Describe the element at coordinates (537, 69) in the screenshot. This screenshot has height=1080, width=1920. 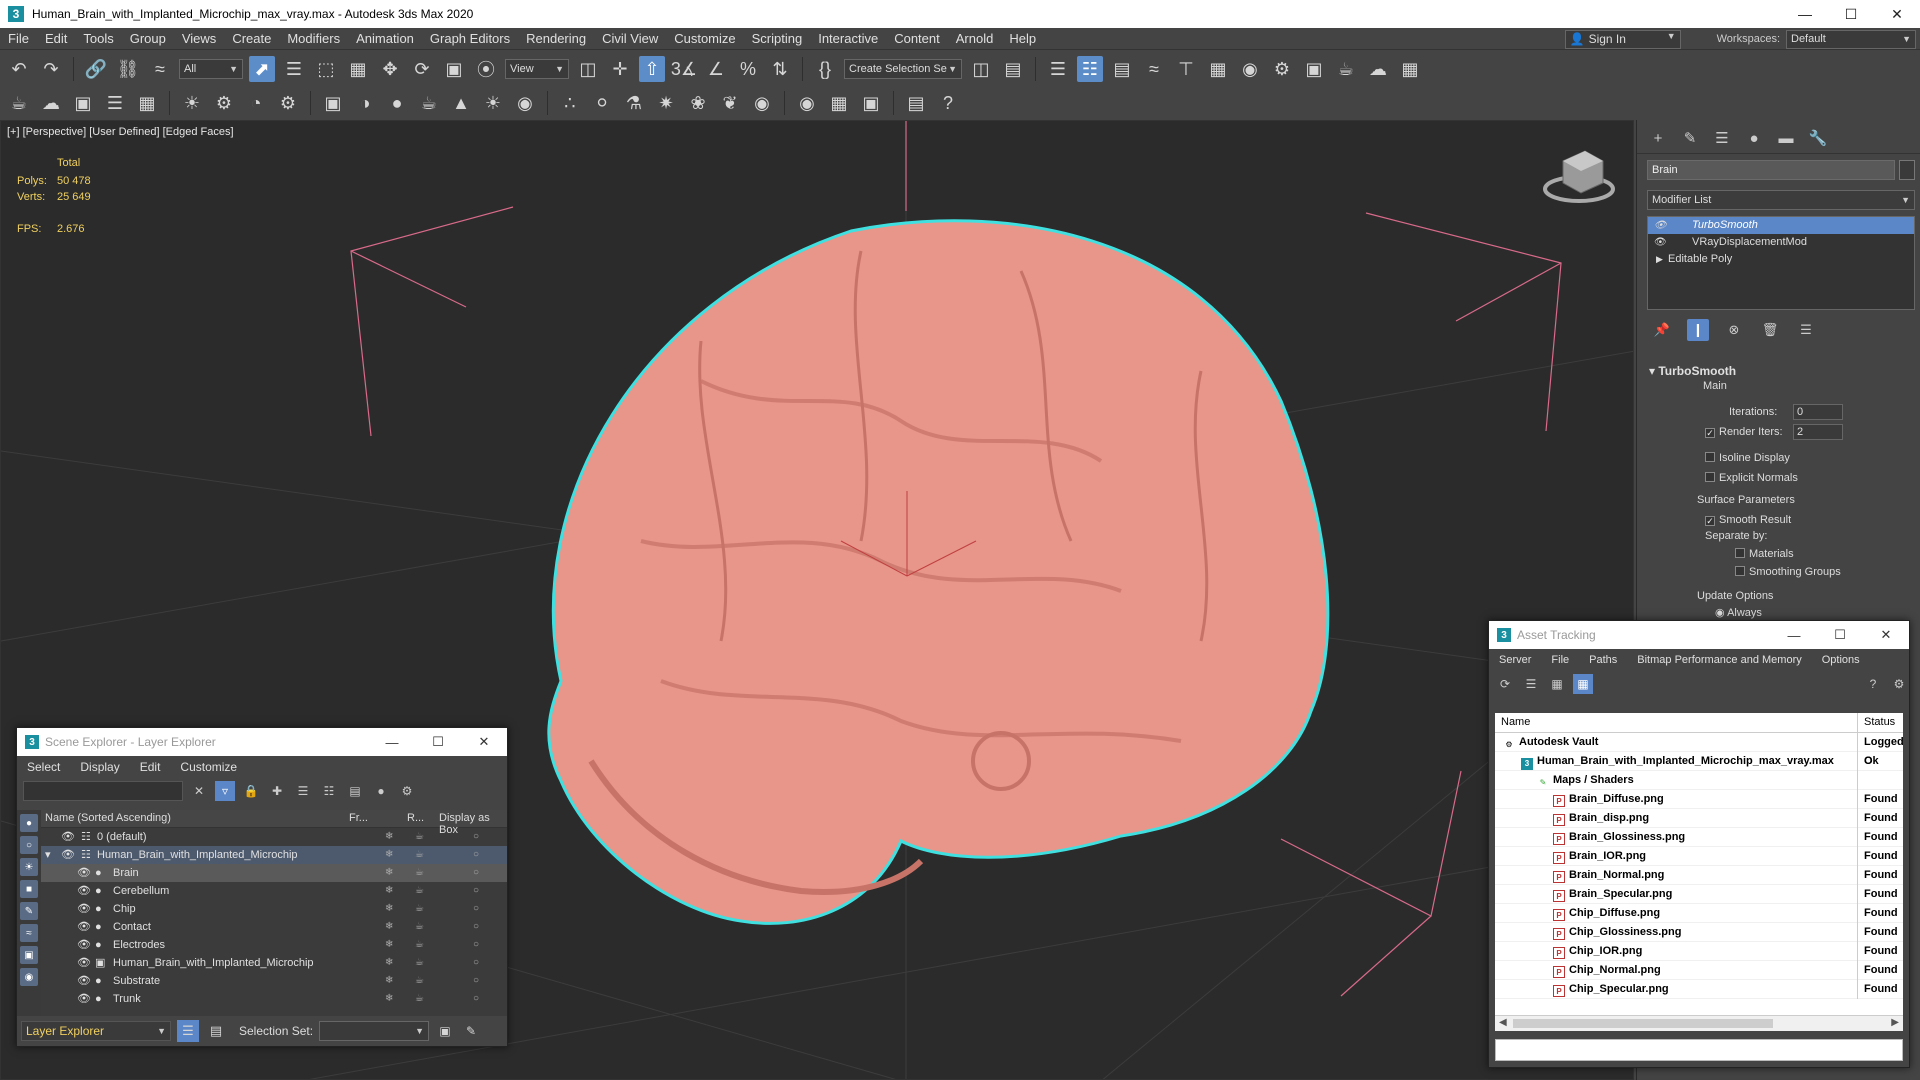
I see `ref-coord-dropdown: View ▼` at that location.